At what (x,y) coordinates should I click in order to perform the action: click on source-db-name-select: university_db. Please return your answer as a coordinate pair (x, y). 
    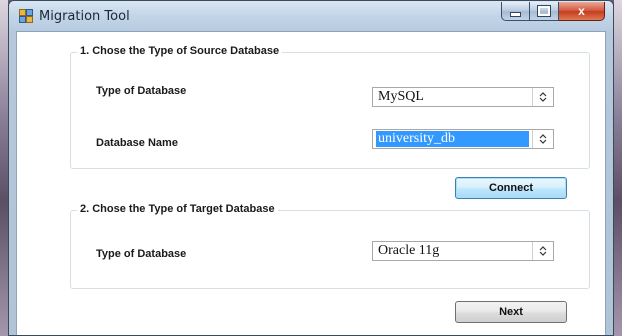
    Looking at the image, I should click on (463, 139).